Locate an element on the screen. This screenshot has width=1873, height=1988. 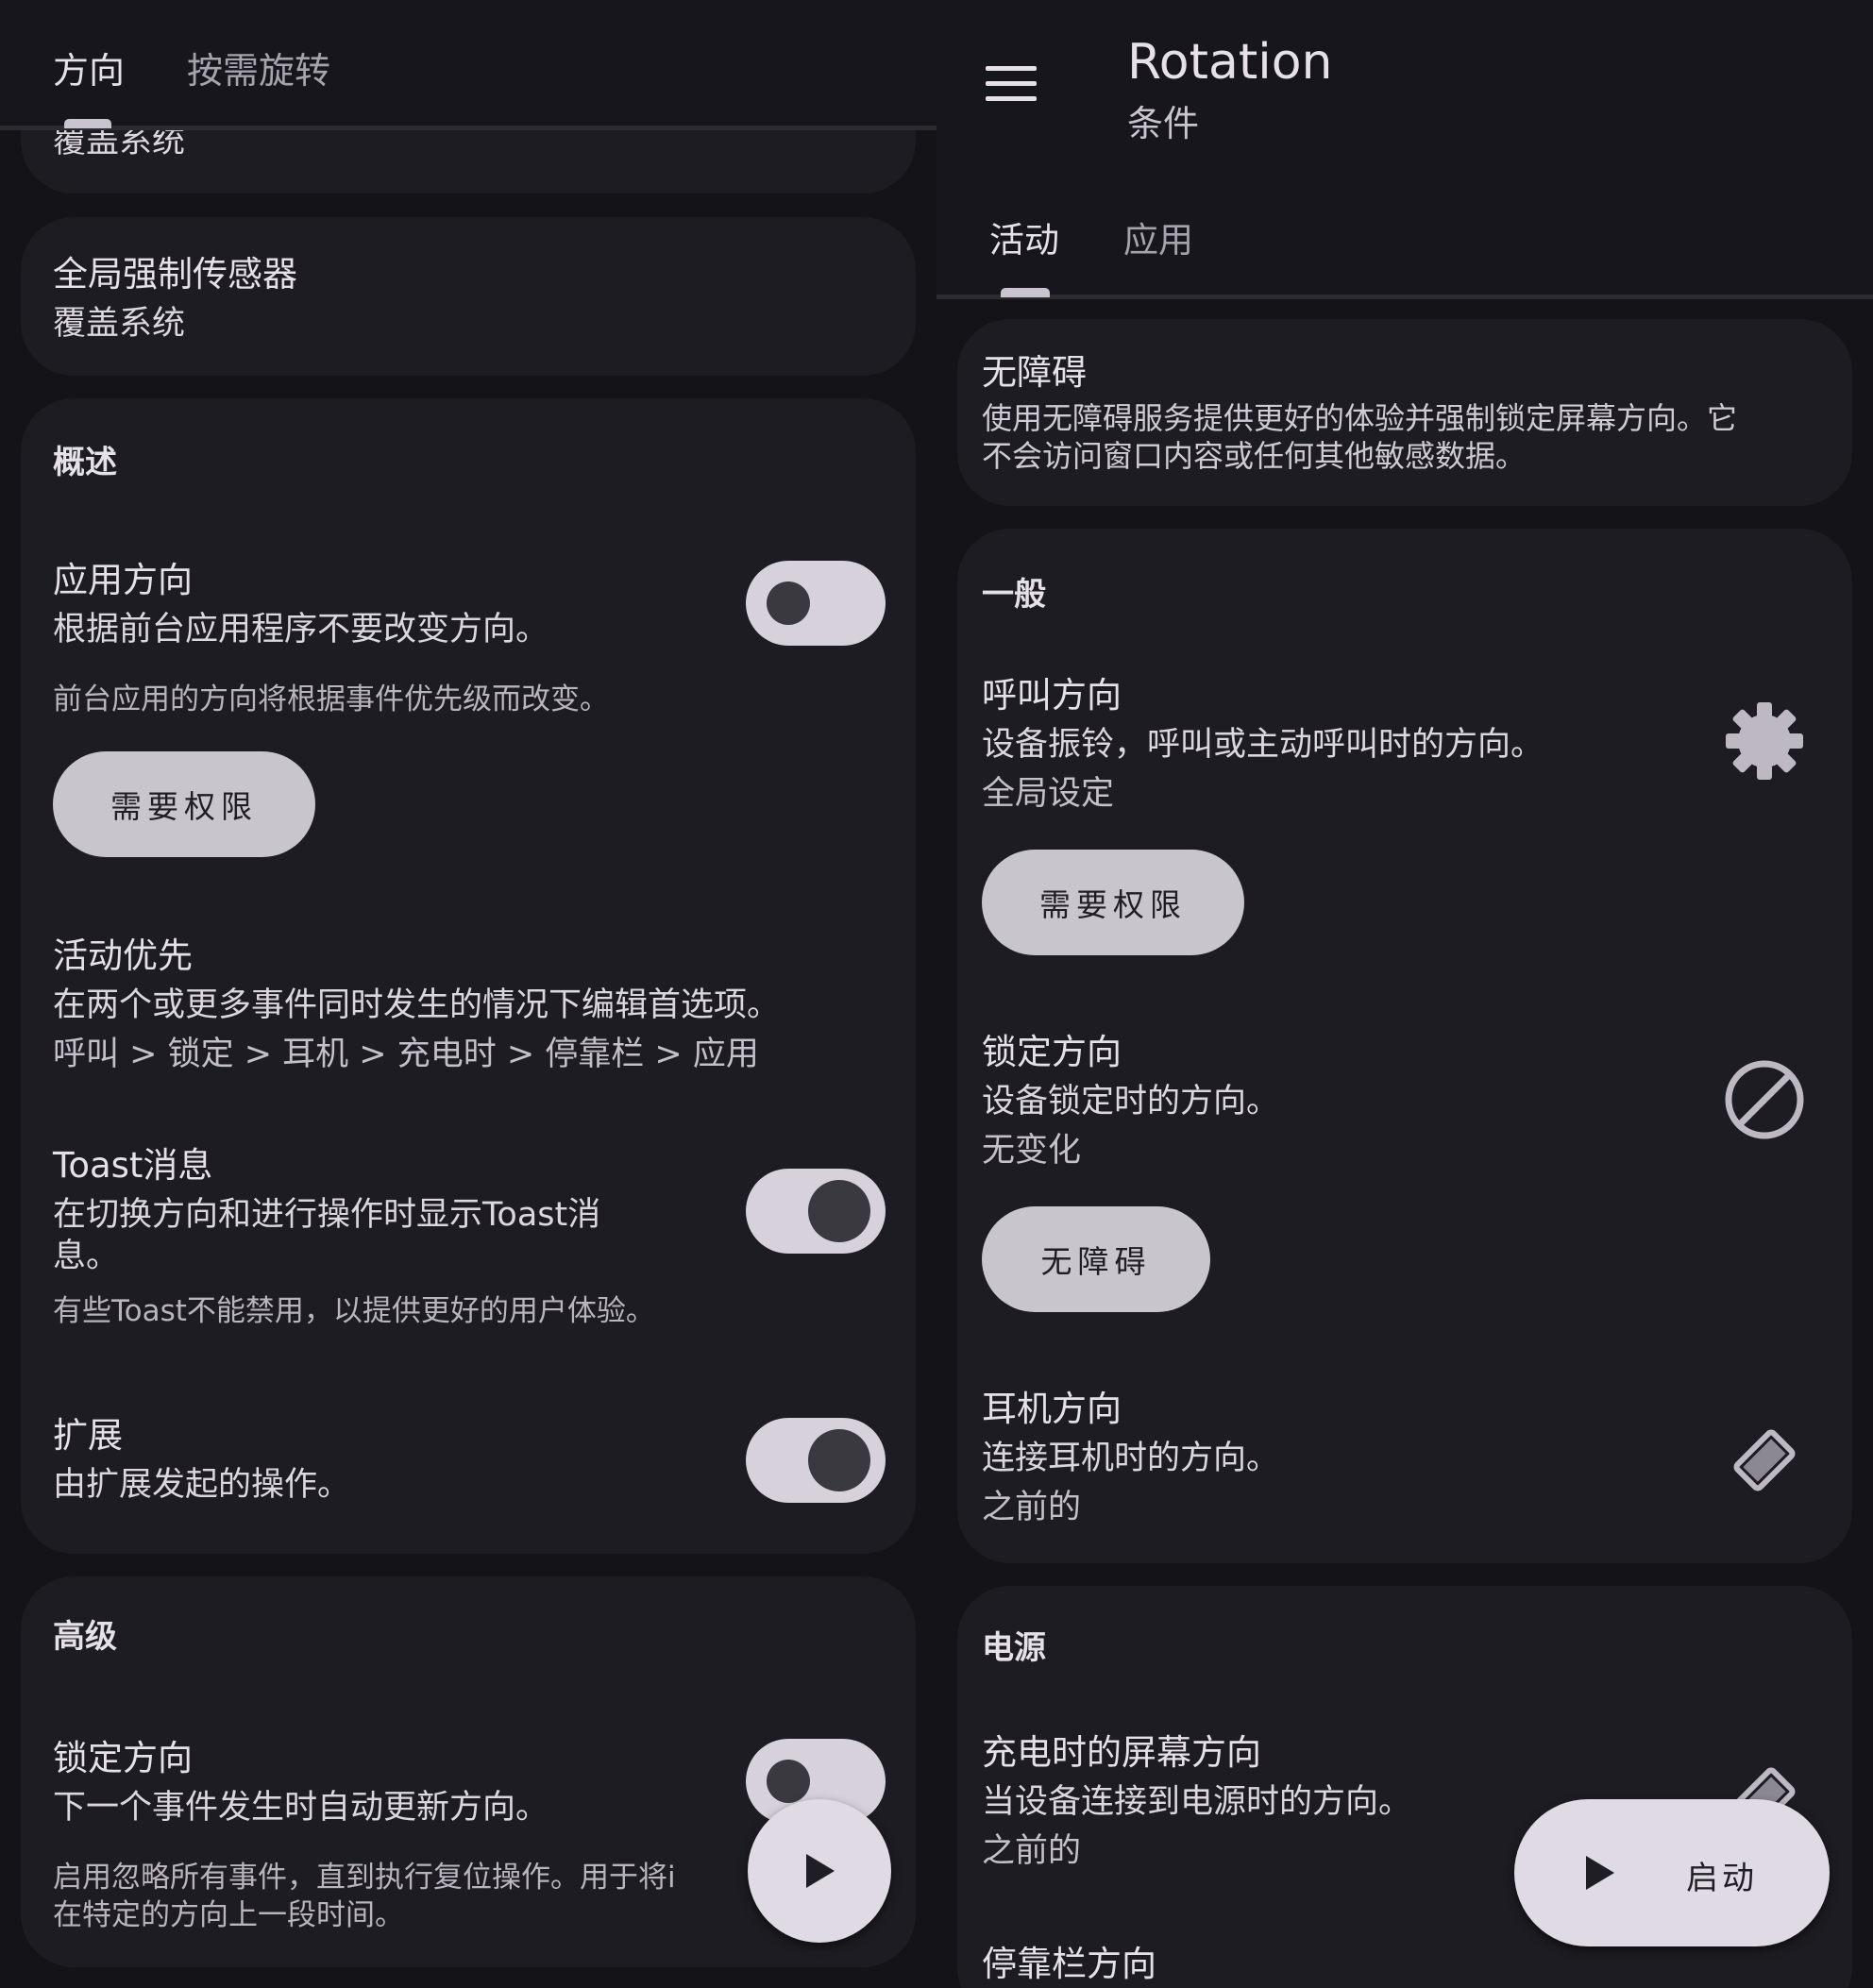
tab-apps: 应用 is located at coordinates (1158, 236).